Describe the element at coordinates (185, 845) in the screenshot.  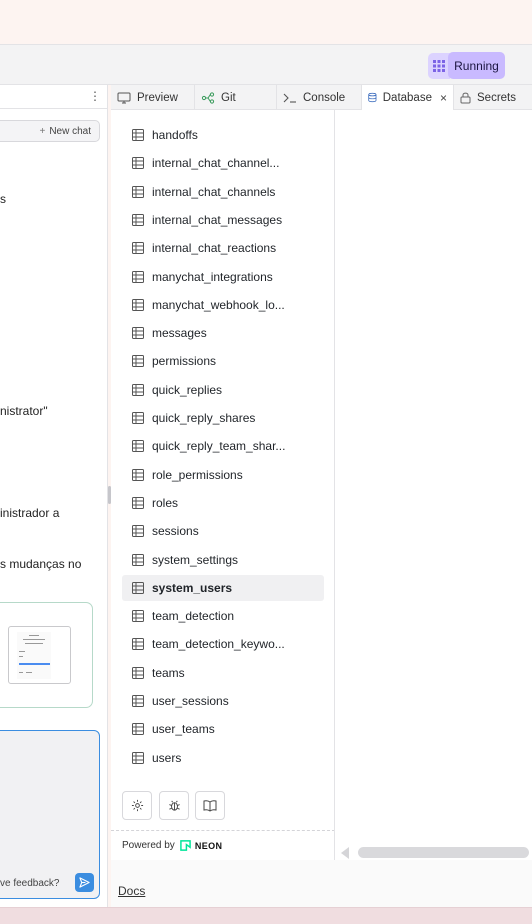
I see `neon-logo-icon` at that location.